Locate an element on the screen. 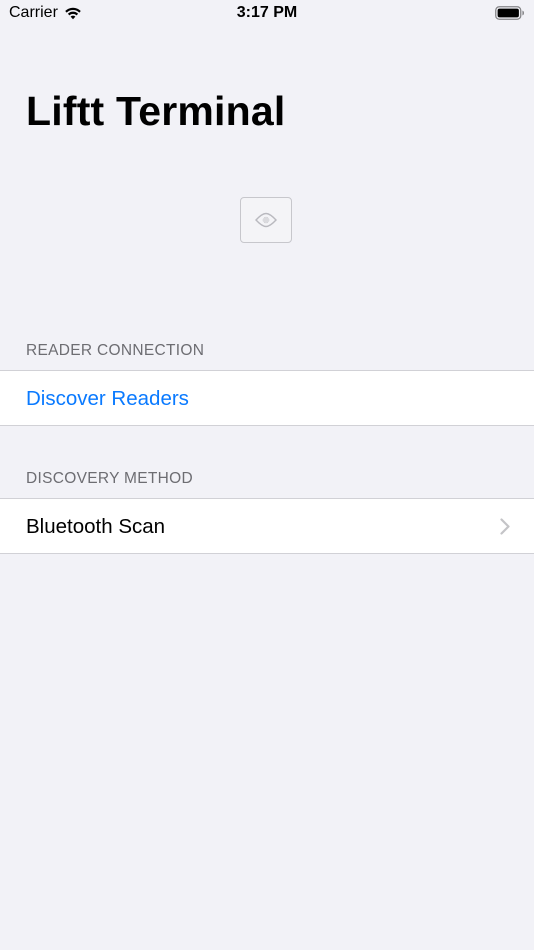 The height and width of the screenshot is (950, 534). battery-icon is located at coordinates (510, 13).